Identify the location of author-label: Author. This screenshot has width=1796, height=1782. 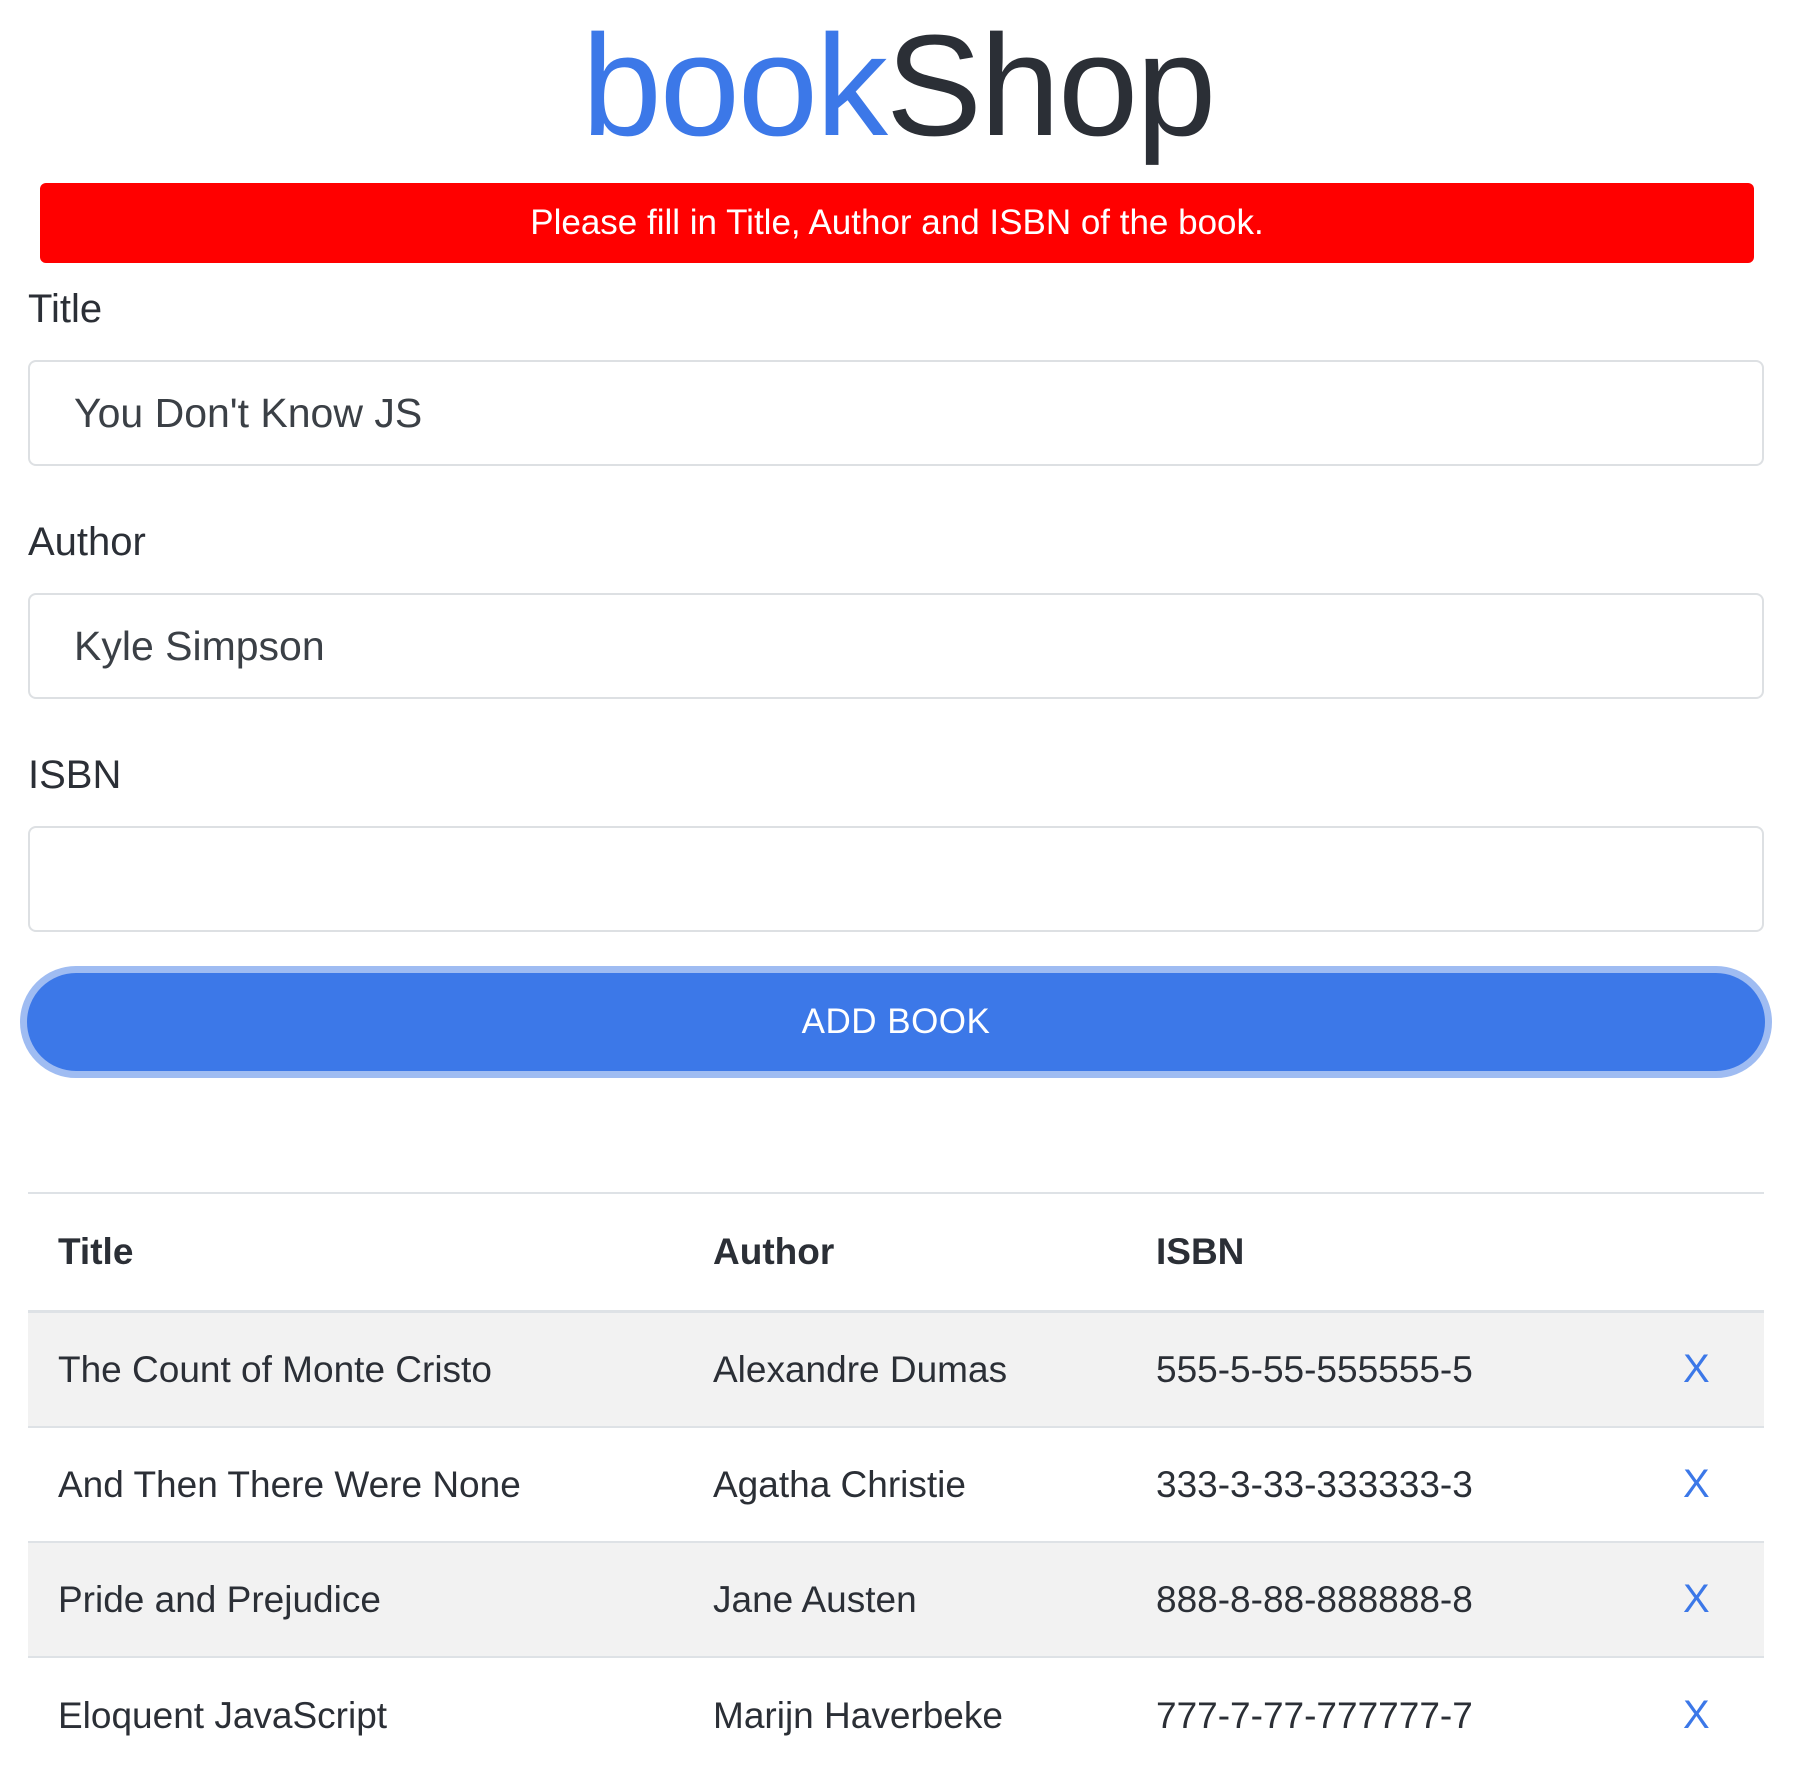
(87, 542).